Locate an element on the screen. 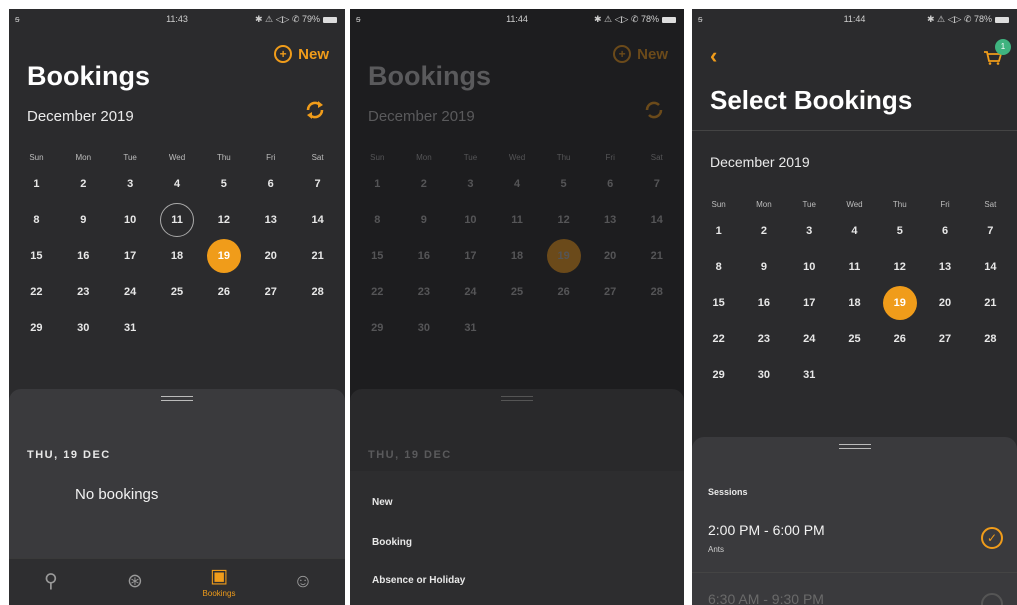 The width and height of the screenshot is (1017, 605). tab-explore: ⚲ is located at coordinates (51, 582).